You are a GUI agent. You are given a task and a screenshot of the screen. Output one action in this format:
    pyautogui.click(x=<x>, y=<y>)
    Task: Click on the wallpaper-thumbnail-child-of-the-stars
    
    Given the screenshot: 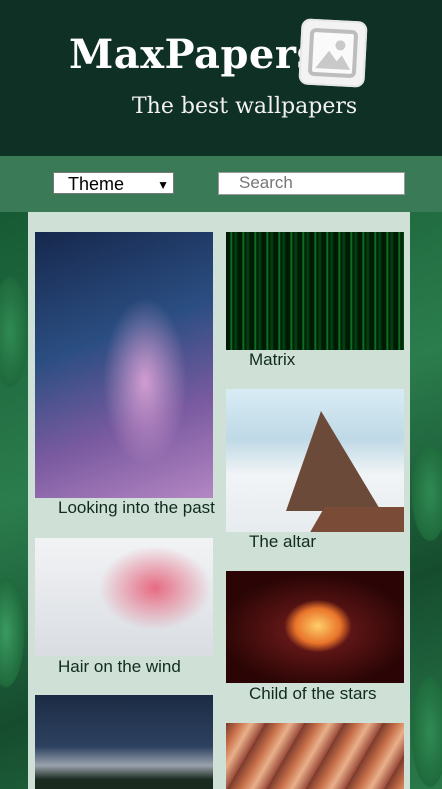 What is the action you would take?
    pyautogui.click(x=315, y=627)
    